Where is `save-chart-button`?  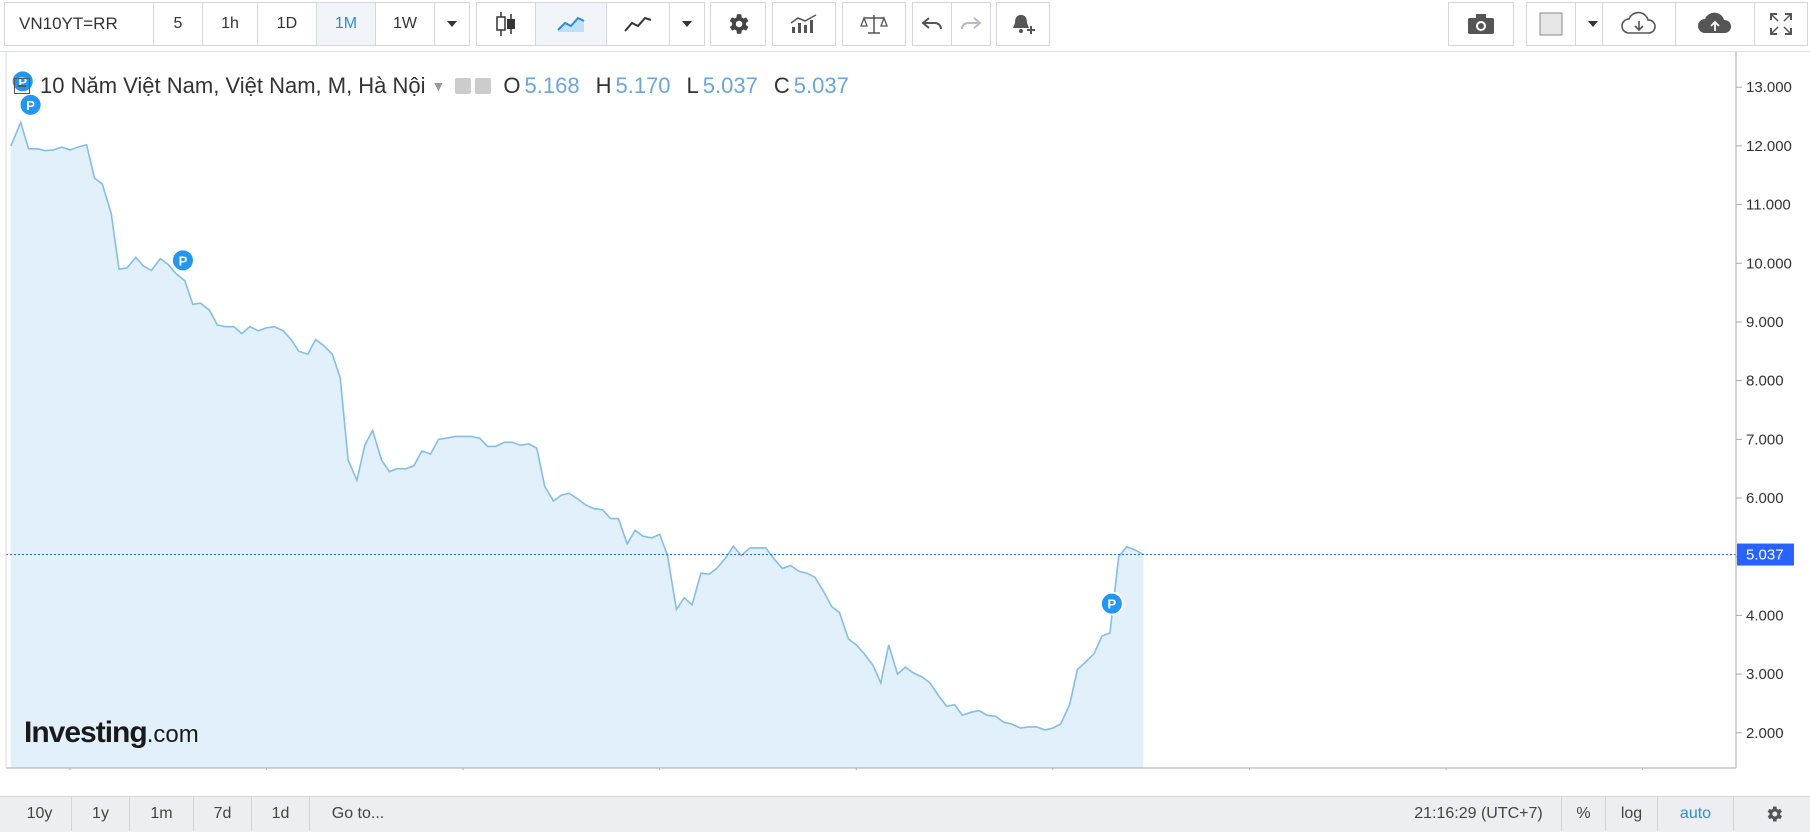 save-chart-button is located at coordinates (1715, 24).